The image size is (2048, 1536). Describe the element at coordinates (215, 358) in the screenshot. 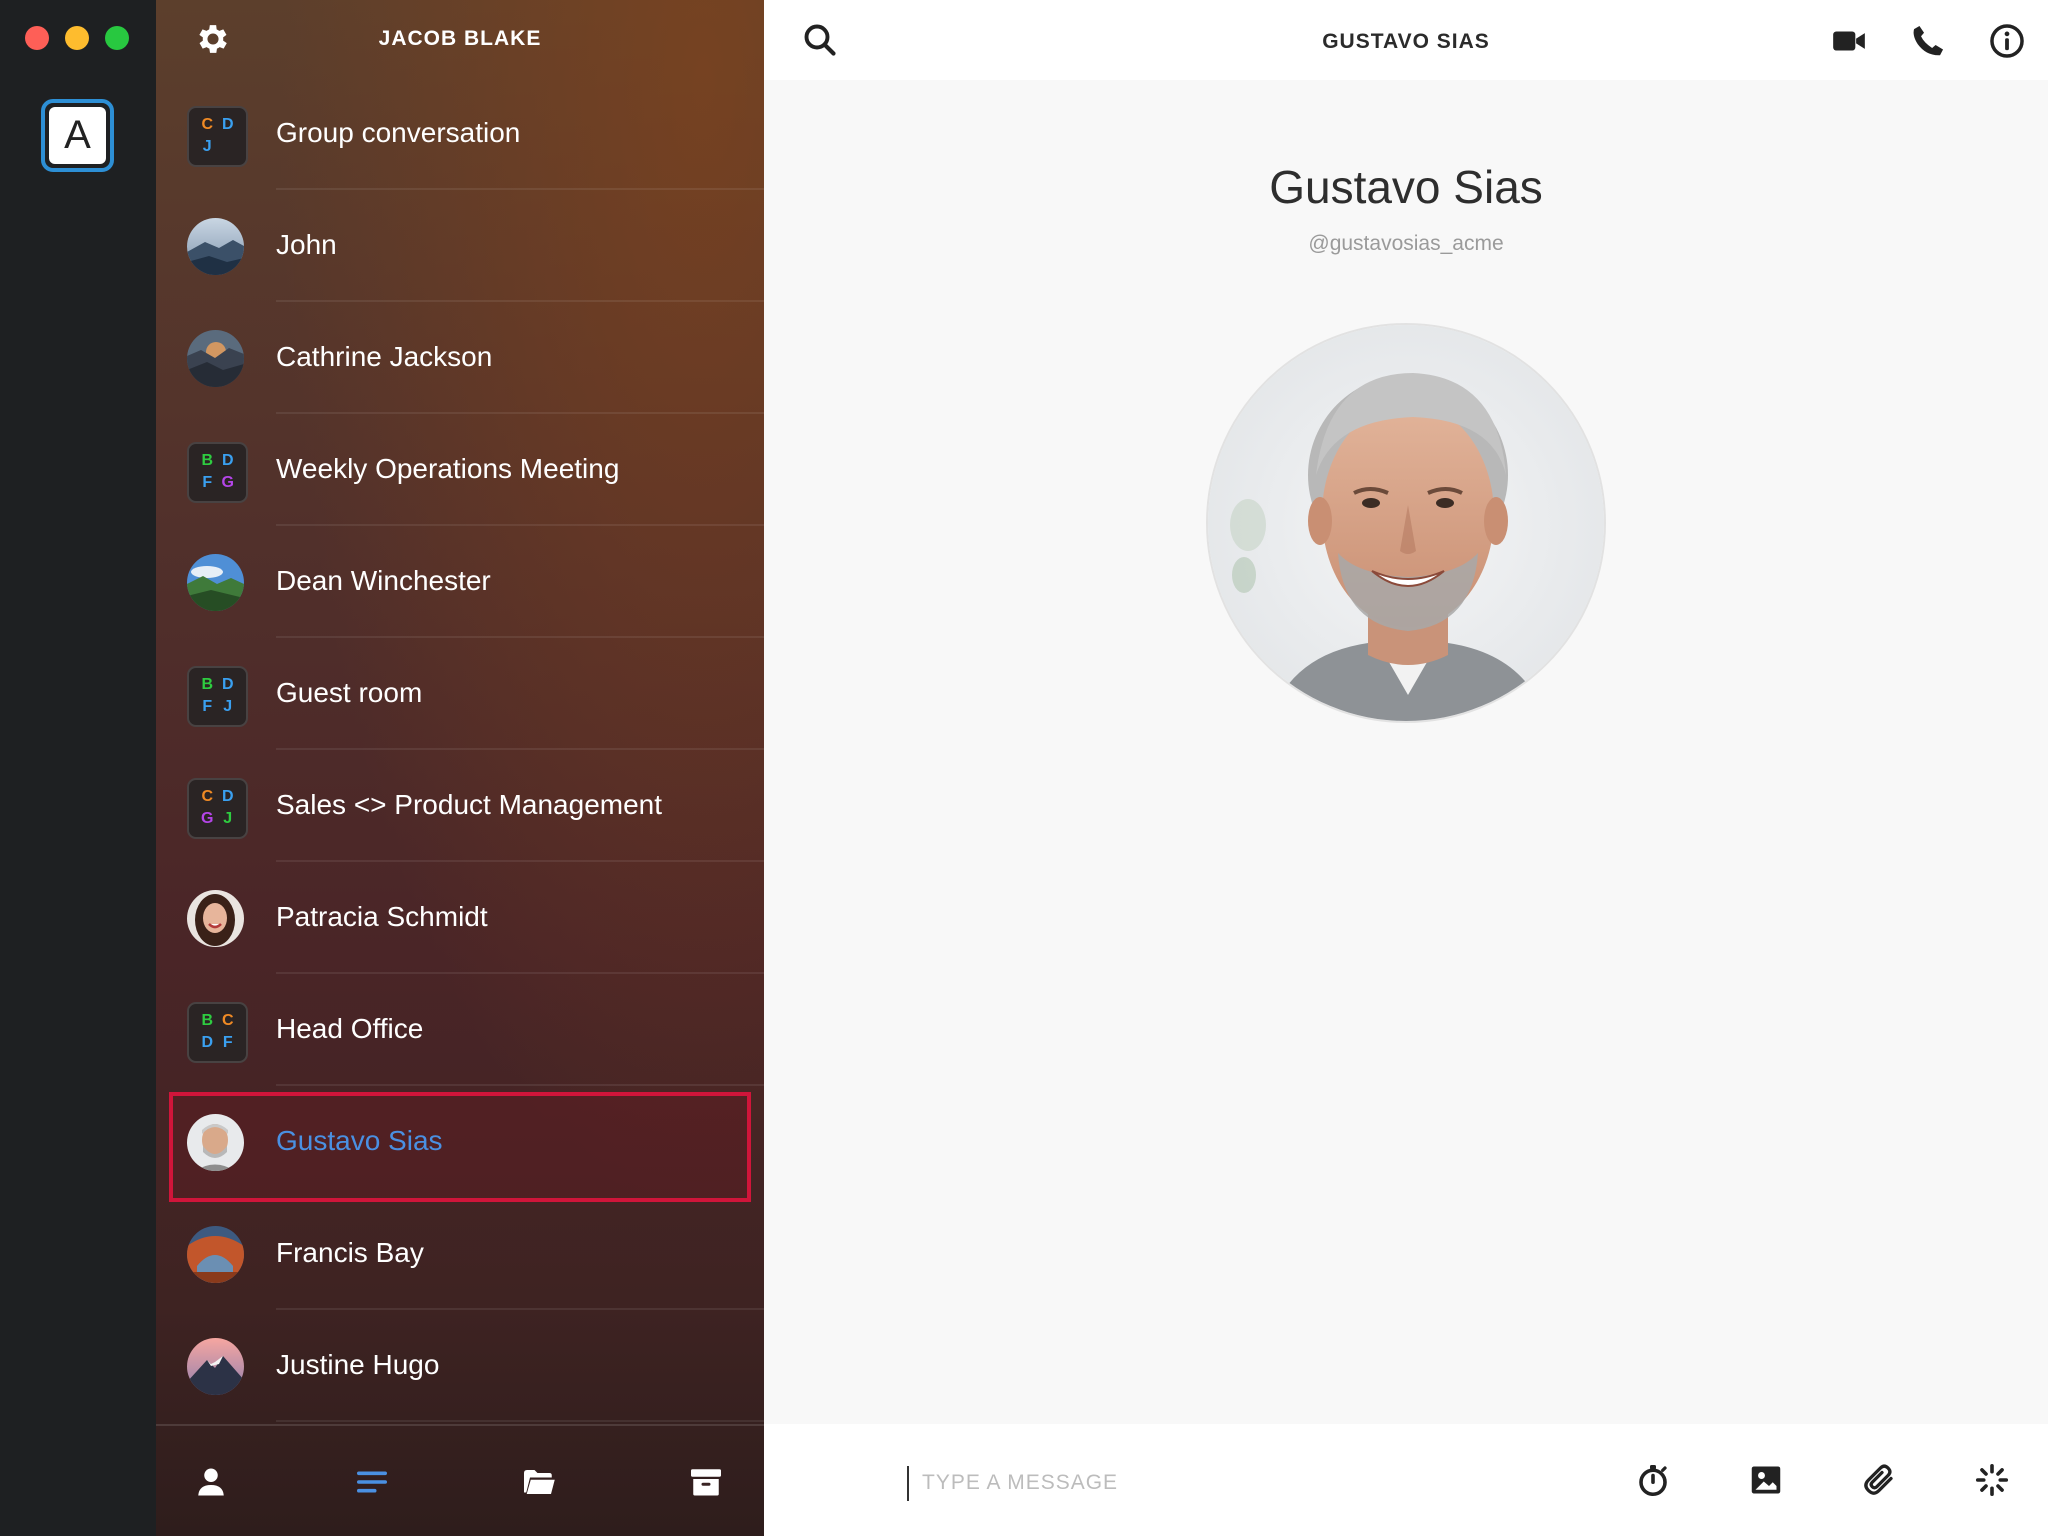

I see `canyon-avatar` at that location.